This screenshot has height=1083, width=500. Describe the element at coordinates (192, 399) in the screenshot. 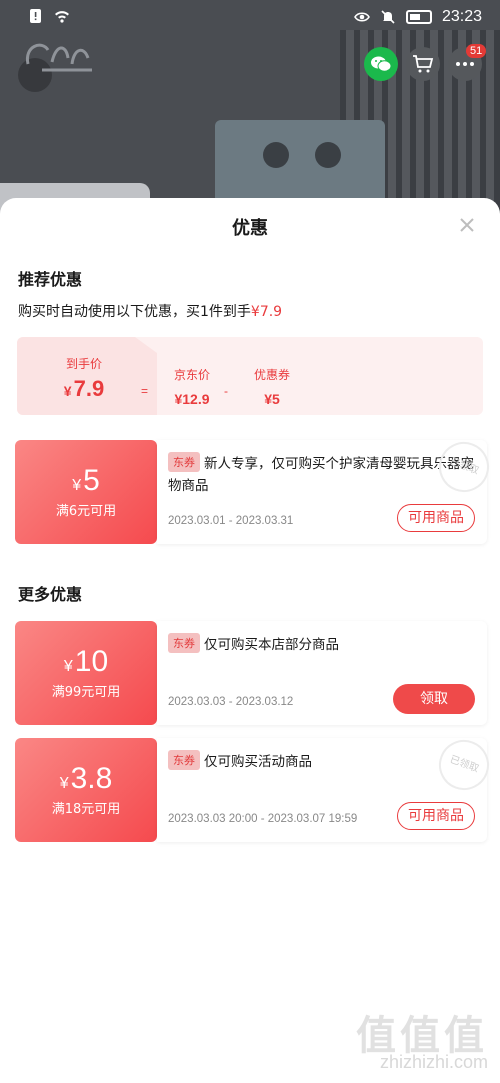

I see `jd-price: ¥12.9` at that location.